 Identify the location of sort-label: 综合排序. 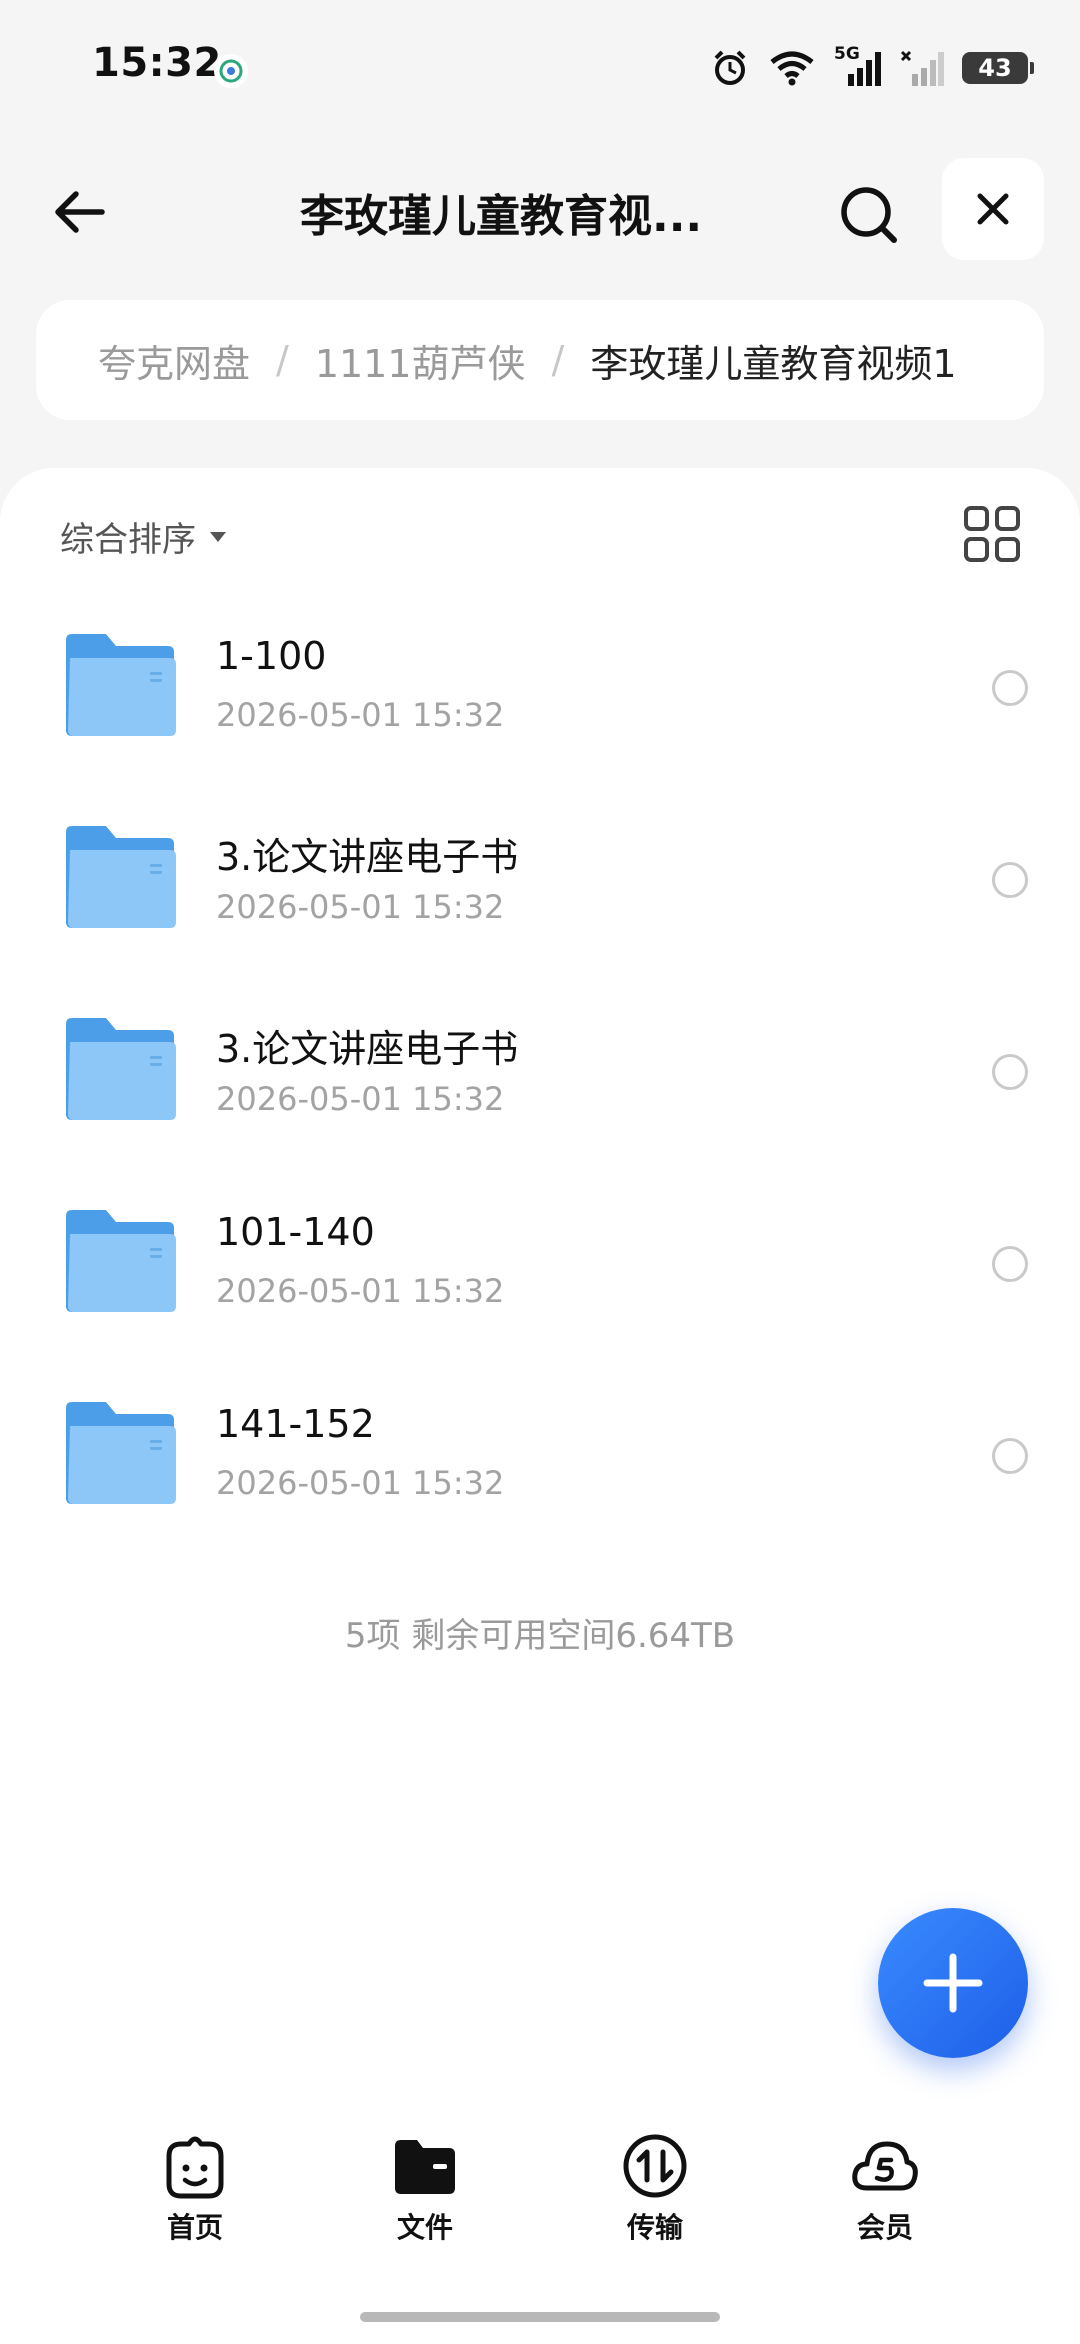
(128, 540).